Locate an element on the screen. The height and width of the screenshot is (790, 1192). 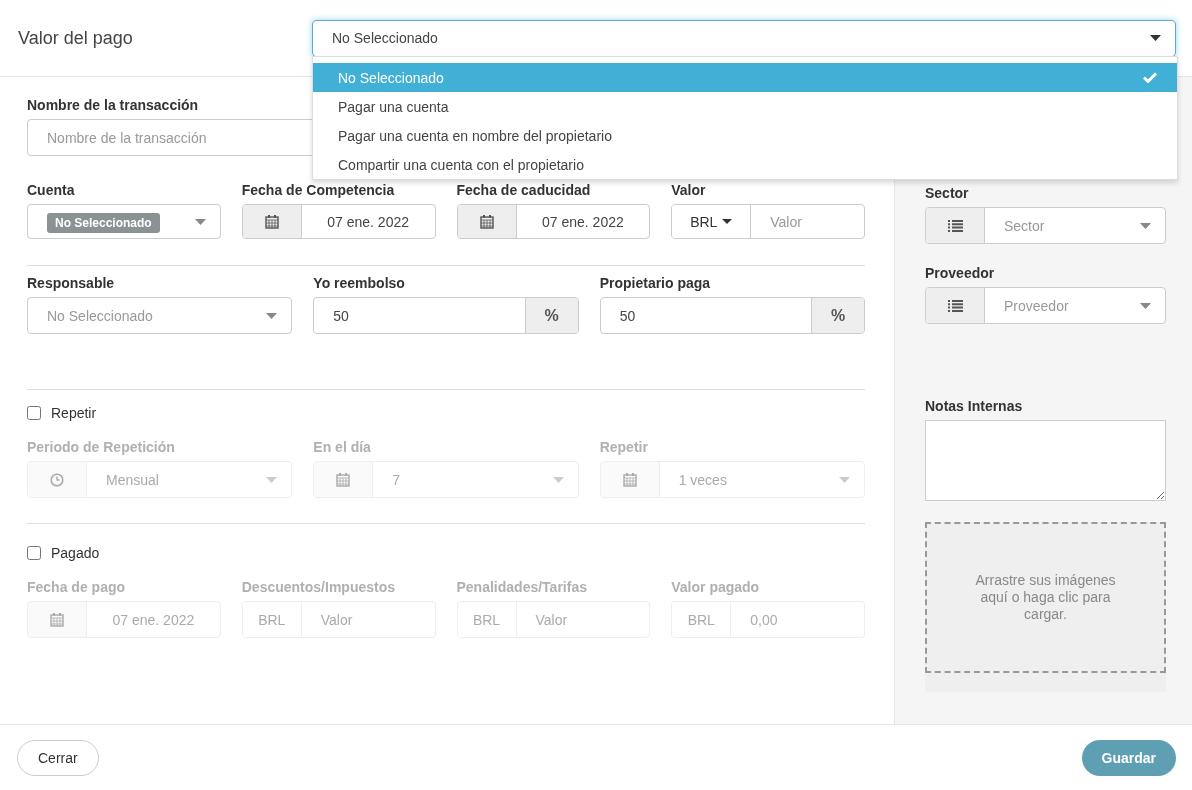
checkbox-label: Repetir is located at coordinates (74, 413).